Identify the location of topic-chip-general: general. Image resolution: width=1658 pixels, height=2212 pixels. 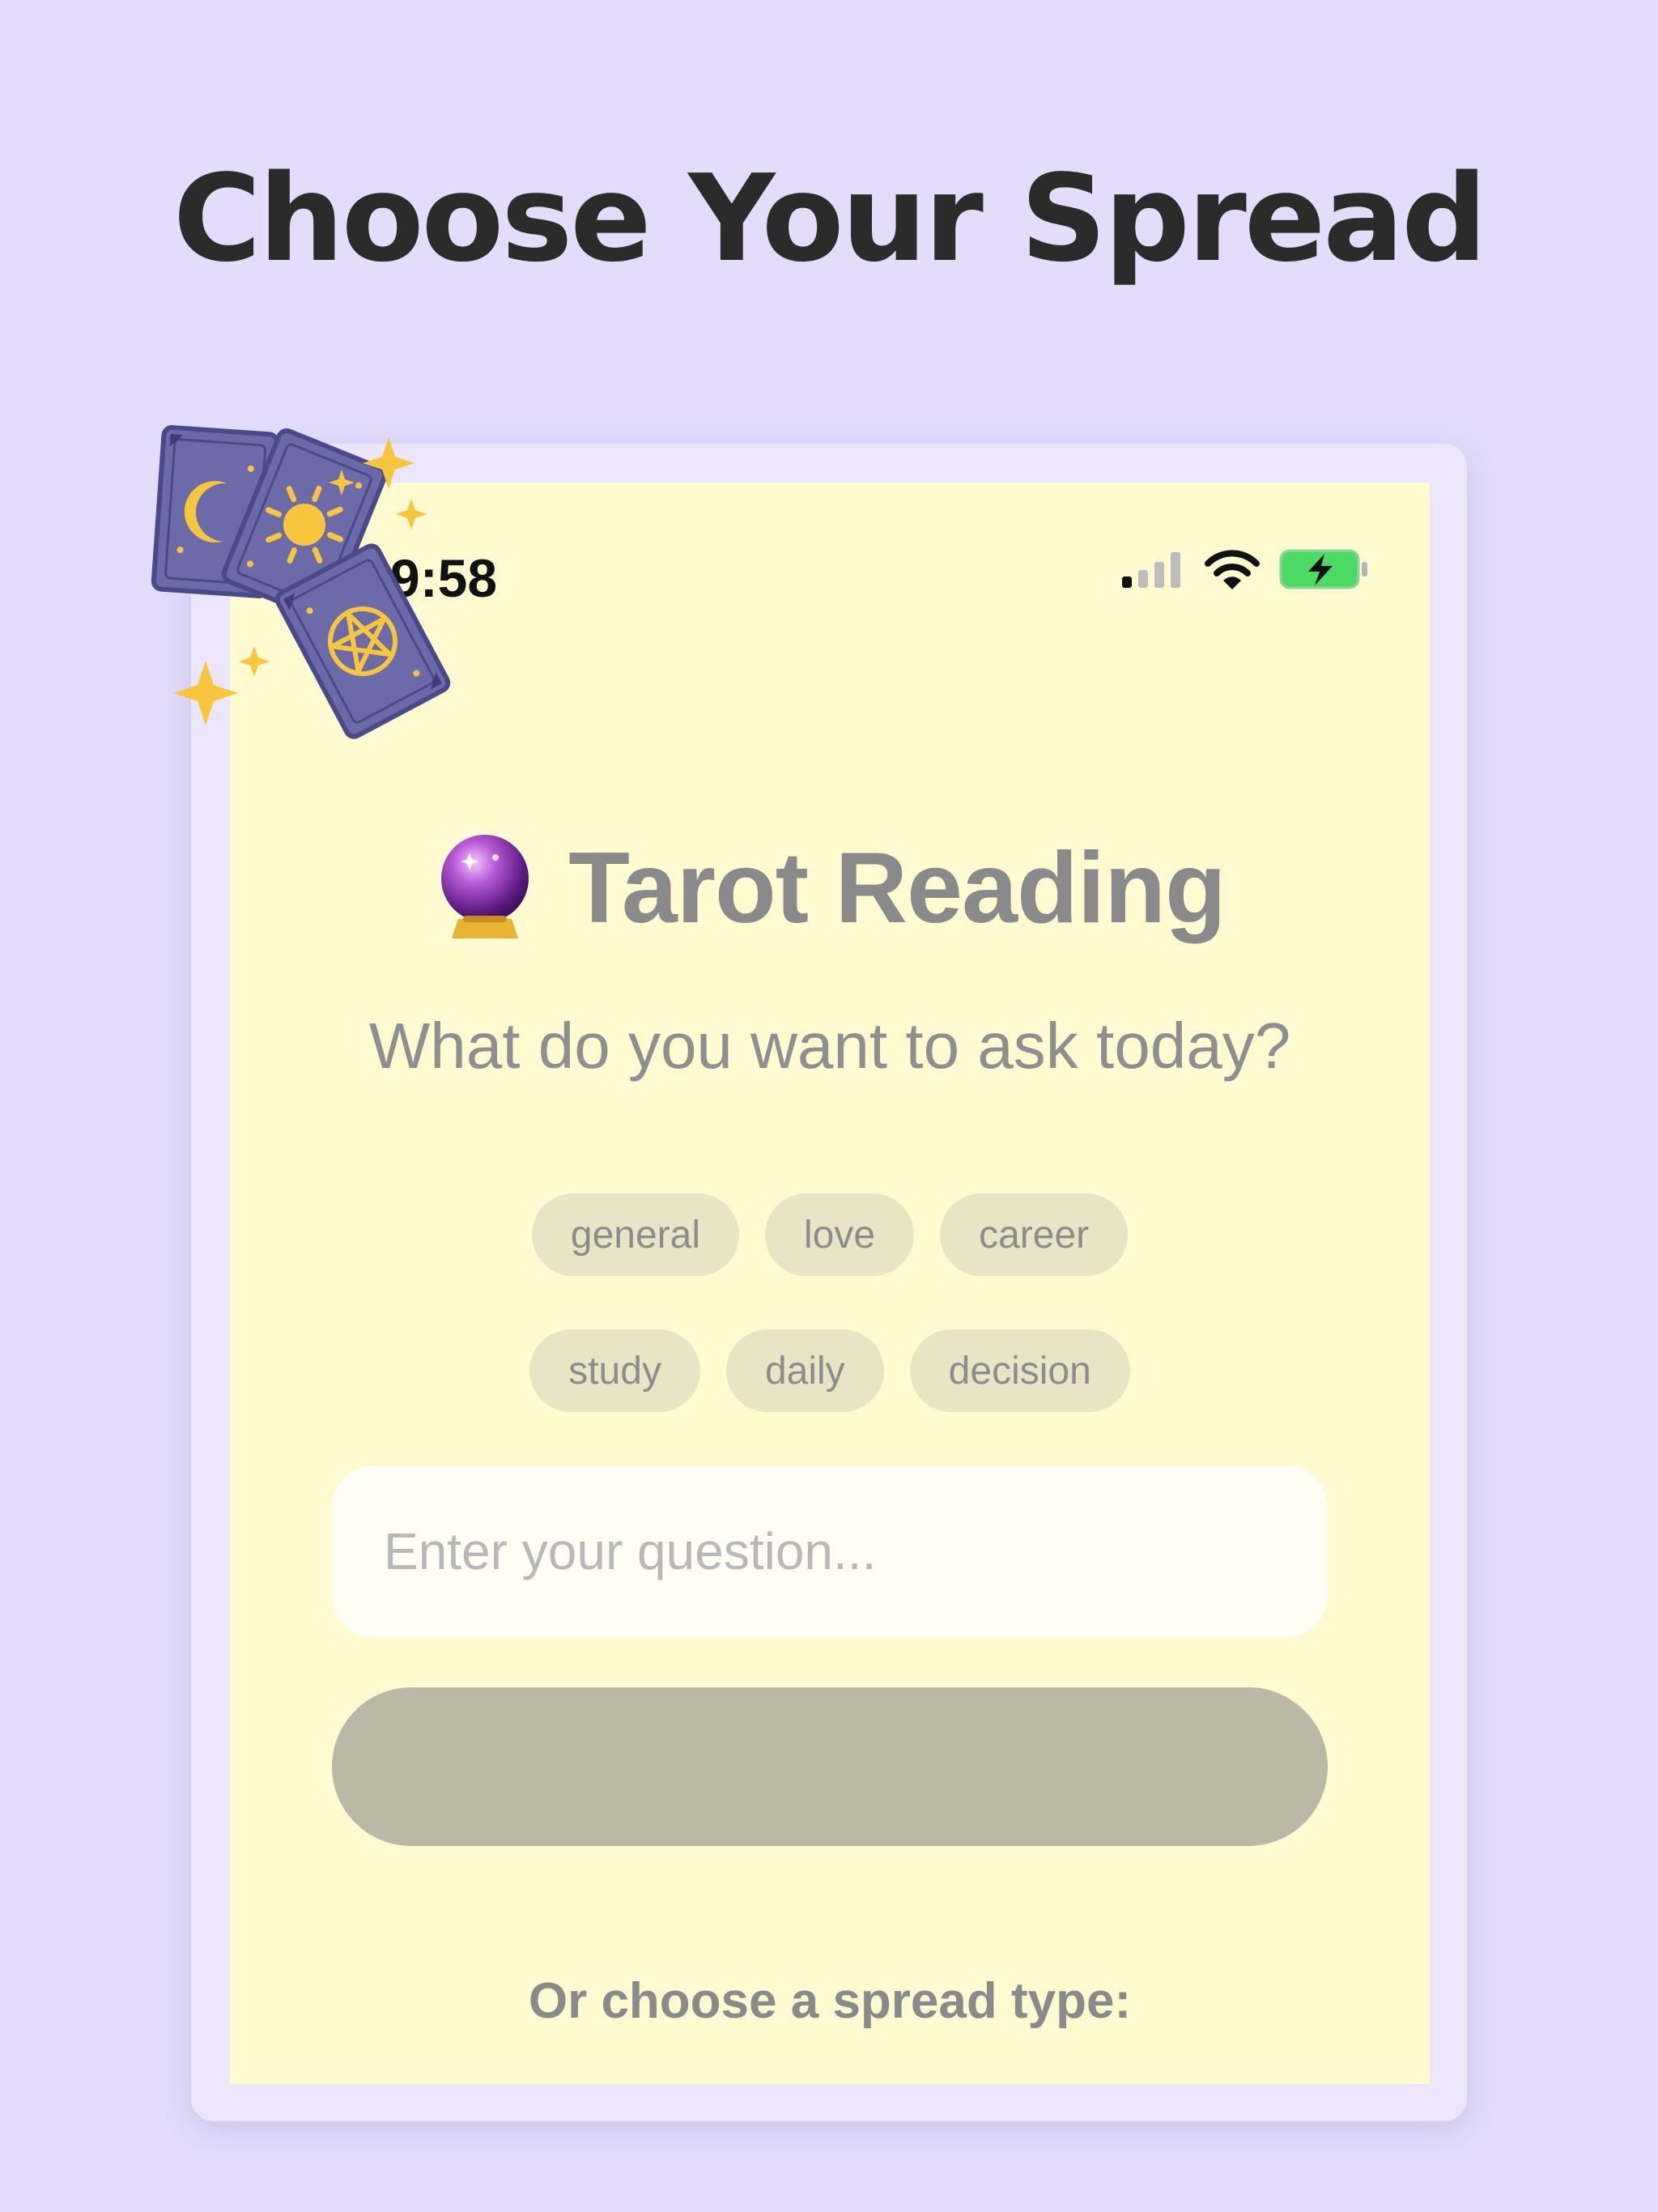
(635, 1235).